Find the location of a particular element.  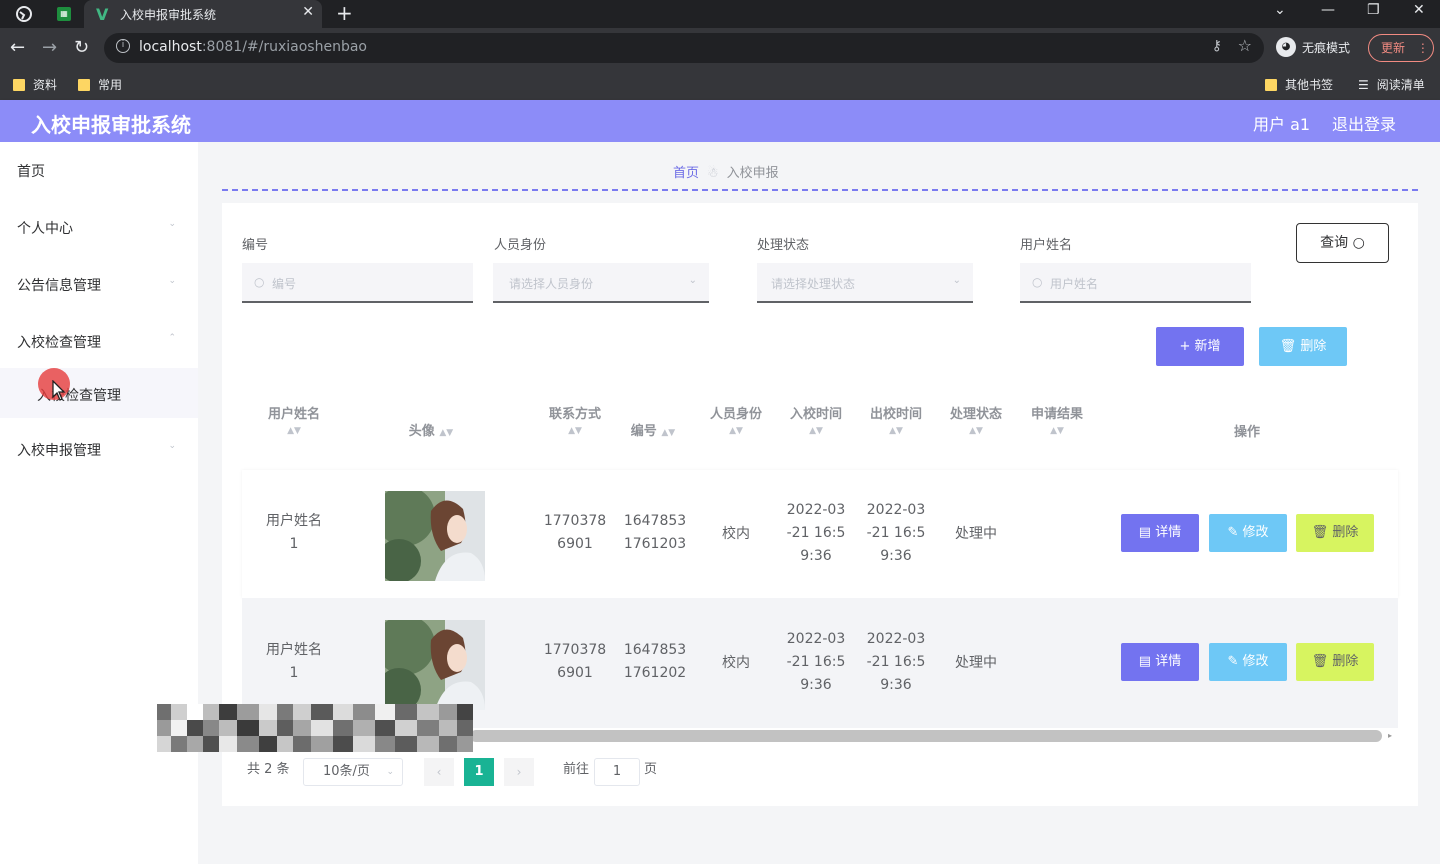

window-close-icon: ✕ is located at coordinates (1419, 10).